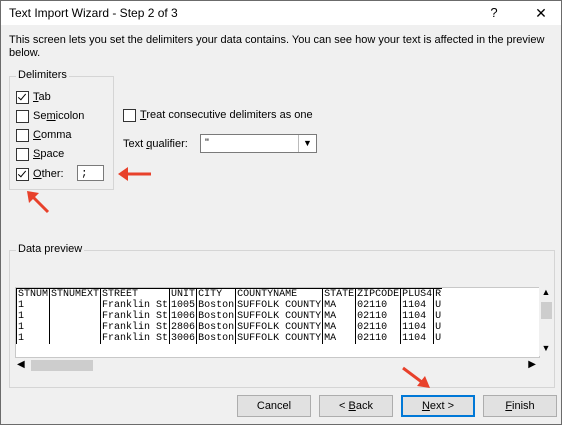  I want to click on vertical-scrollbar: ▲ ▼, so click(546, 321).